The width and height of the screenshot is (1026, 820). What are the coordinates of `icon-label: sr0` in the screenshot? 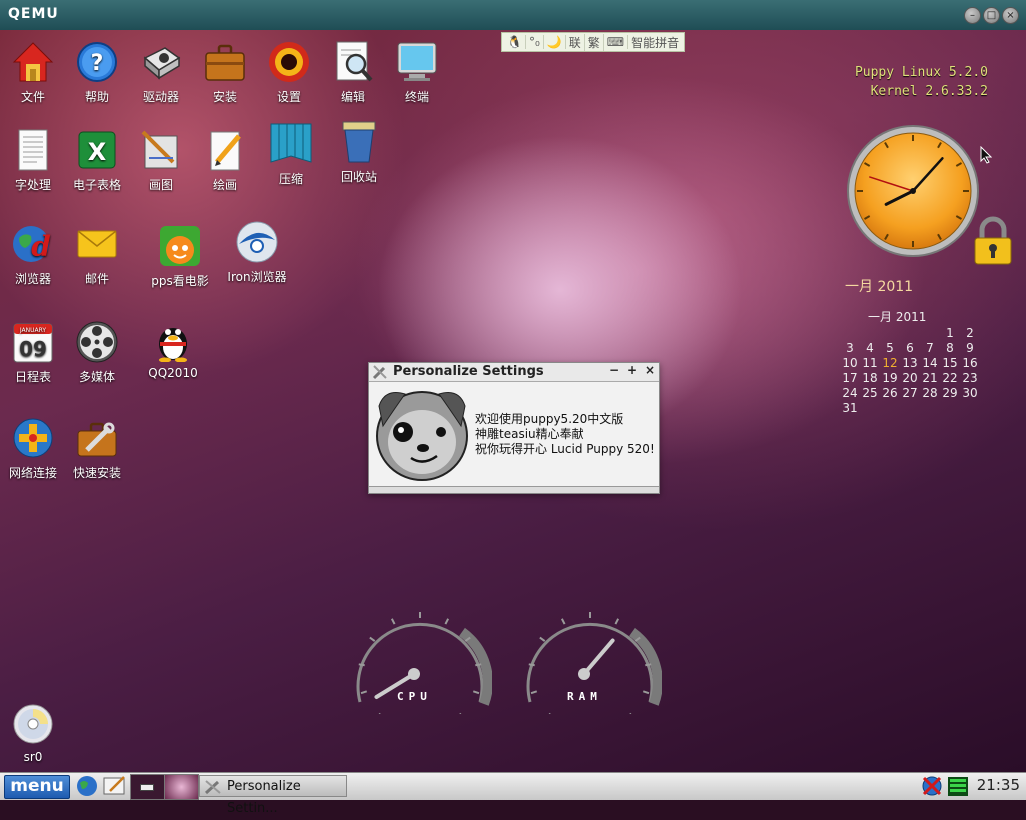 It's located at (34, 757).